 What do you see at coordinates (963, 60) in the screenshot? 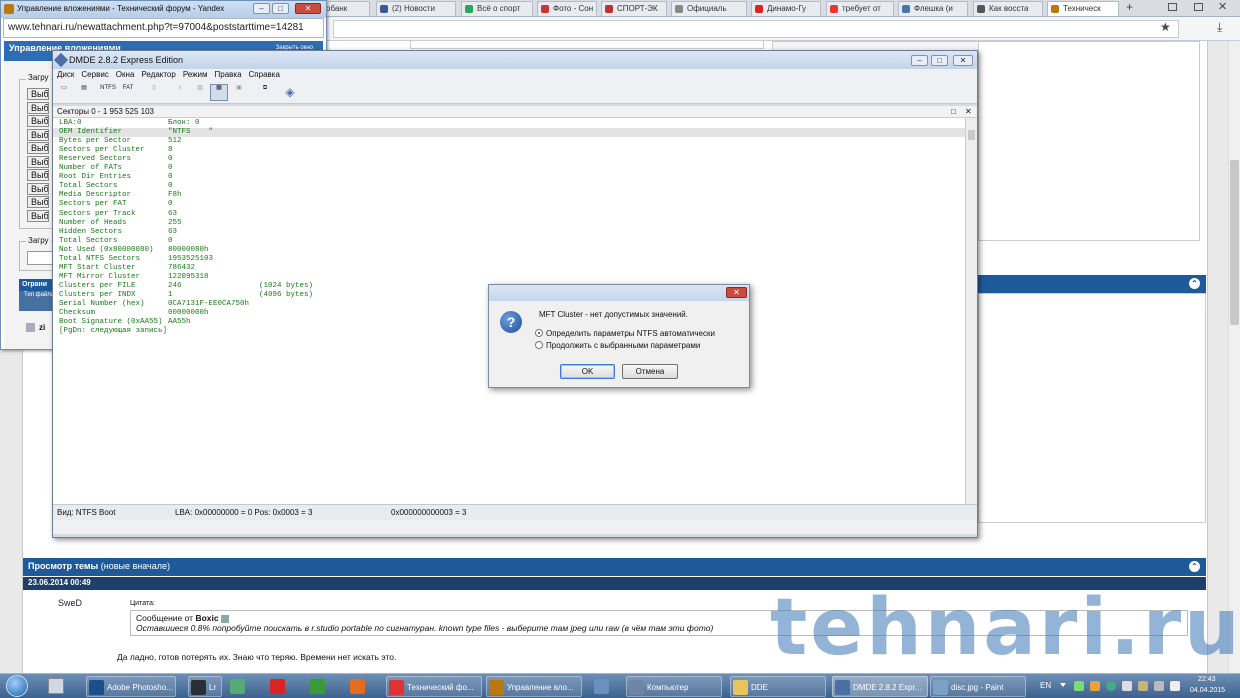
I see `dmde-close-button: ✕` at bounding box center [963, 60].